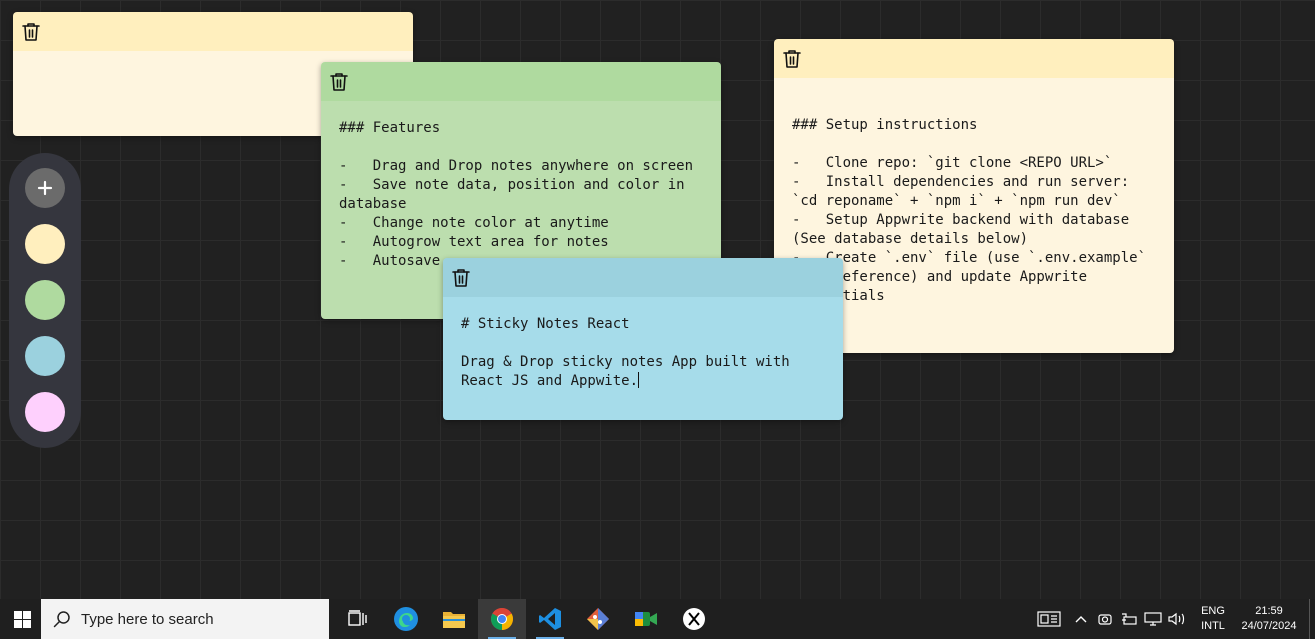 The height and width of the screenshot is (639, 1315). Describe the element at coordinates (147, 619) in the screenshot. I see `search-placeholder: Type here to search` at that location.